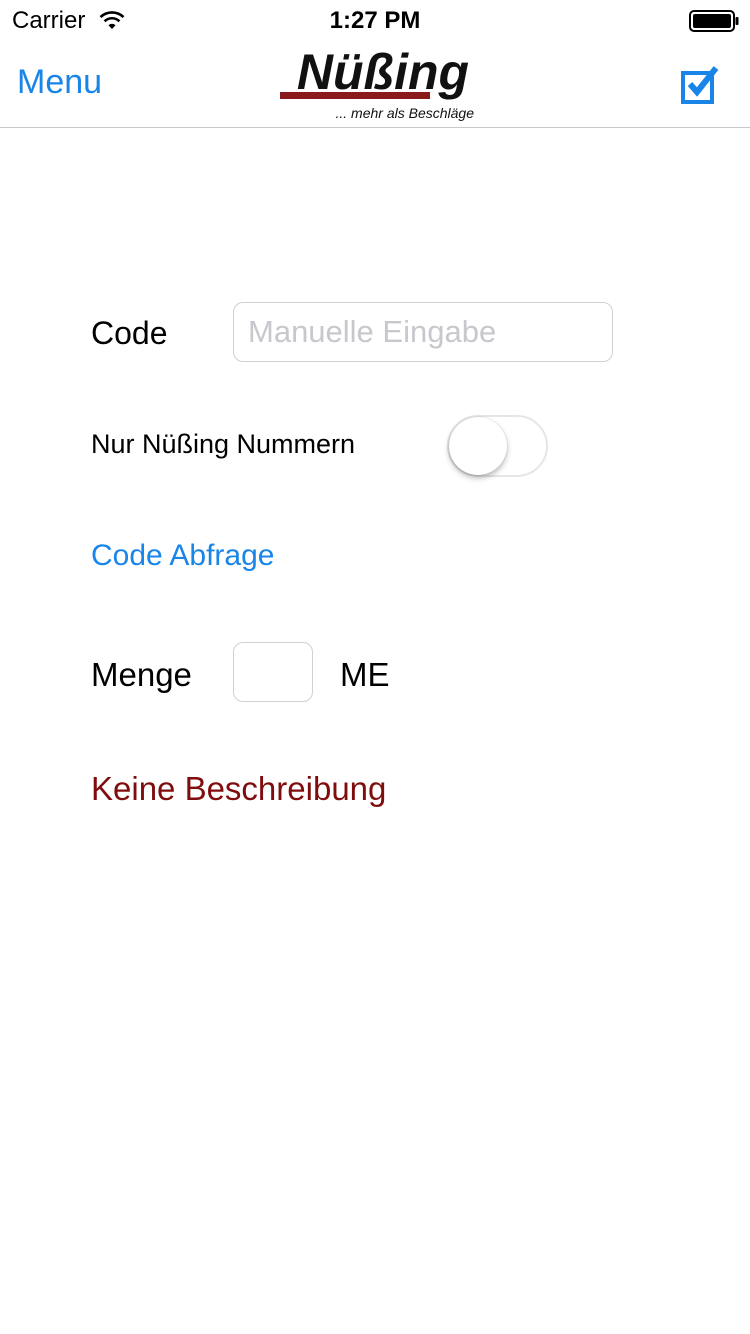  What do you see at coordinates (239, 788) in the screenshot?
I see `description-text: Keine Beschreibung` at bounding box center [239, 788].